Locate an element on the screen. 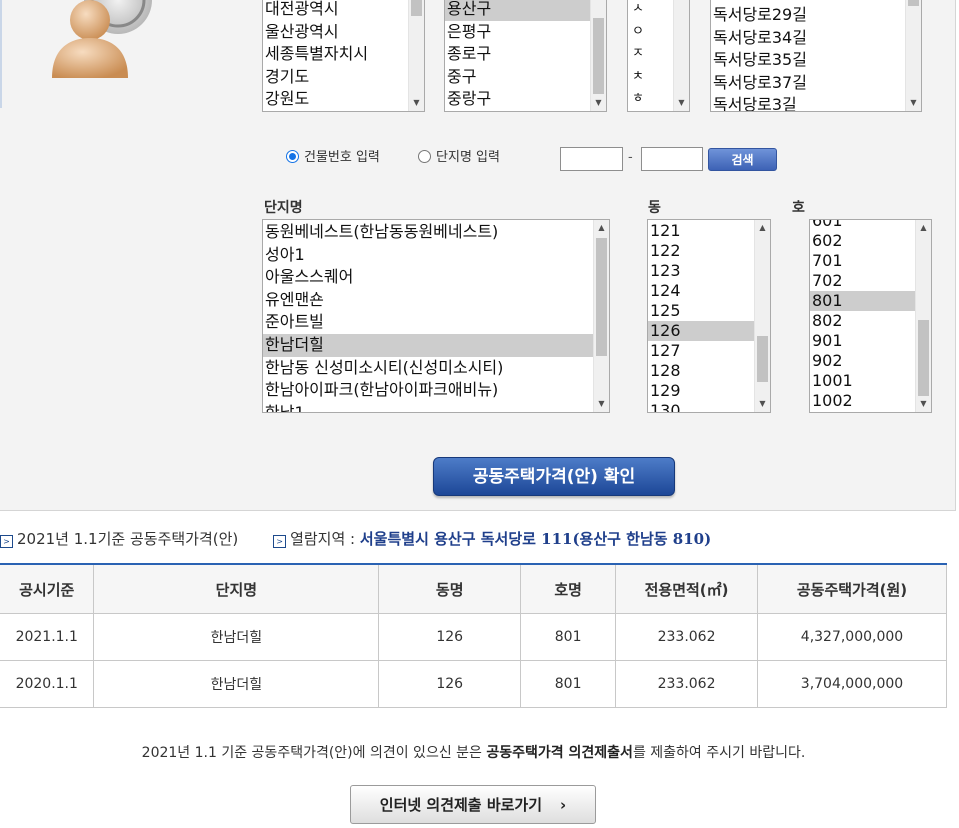  list-item: 802 is located at coordinates (870, 321).